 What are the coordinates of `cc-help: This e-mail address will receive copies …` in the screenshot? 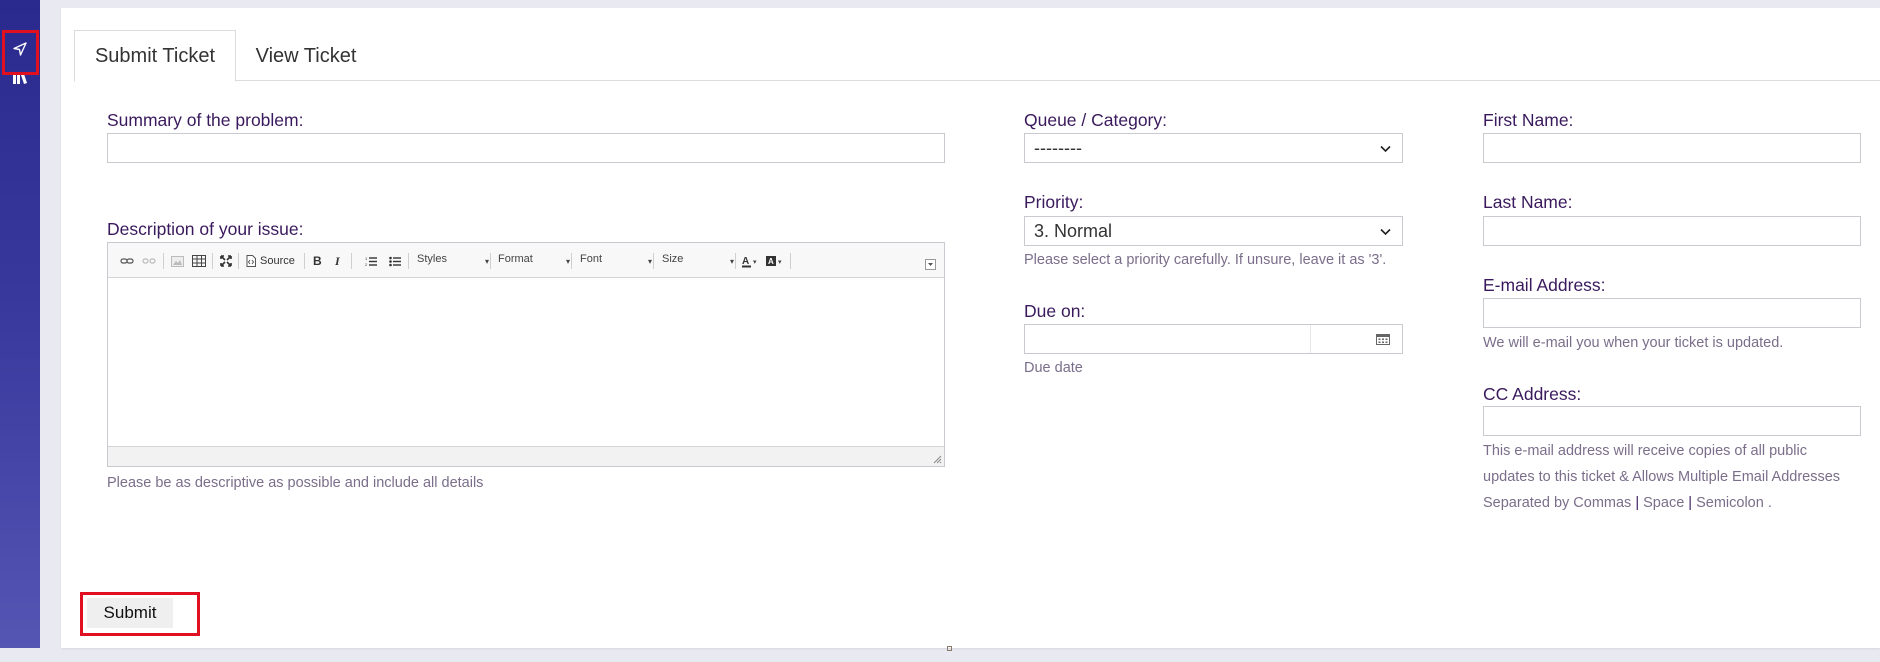 It's located at (1678, 477).